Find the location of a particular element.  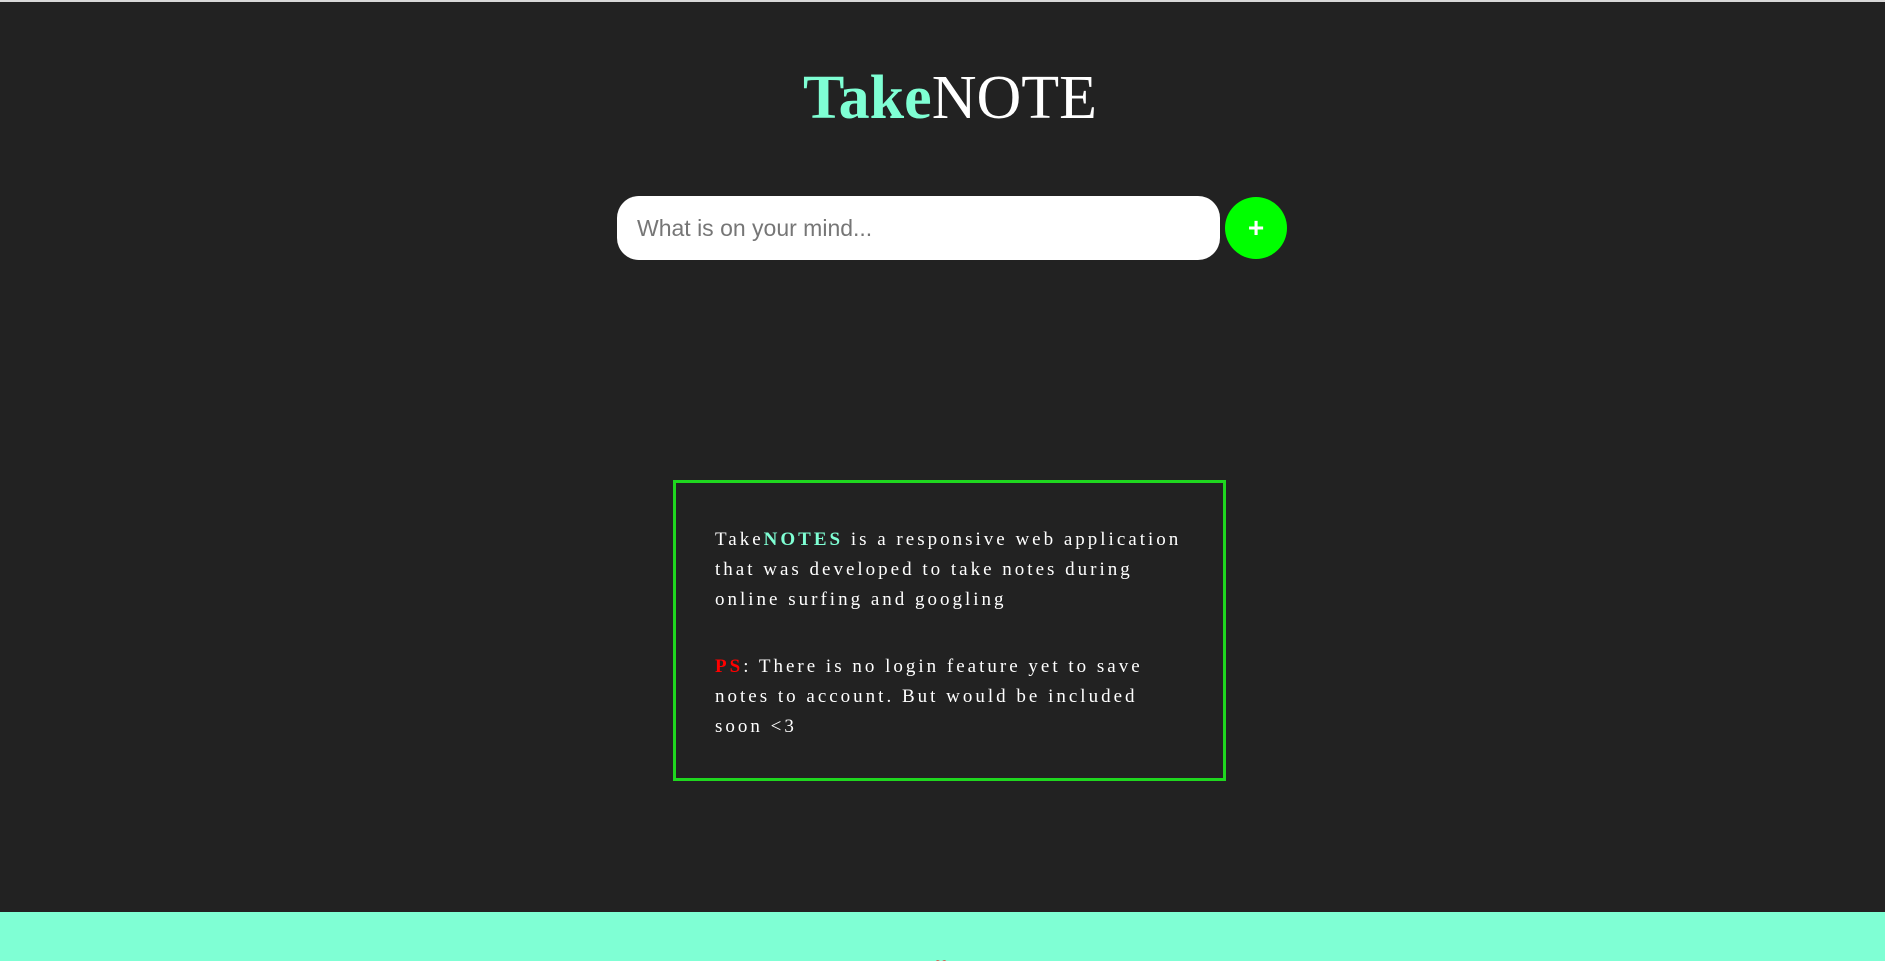

app-title-take: Take is located at coordinates (867, 98).